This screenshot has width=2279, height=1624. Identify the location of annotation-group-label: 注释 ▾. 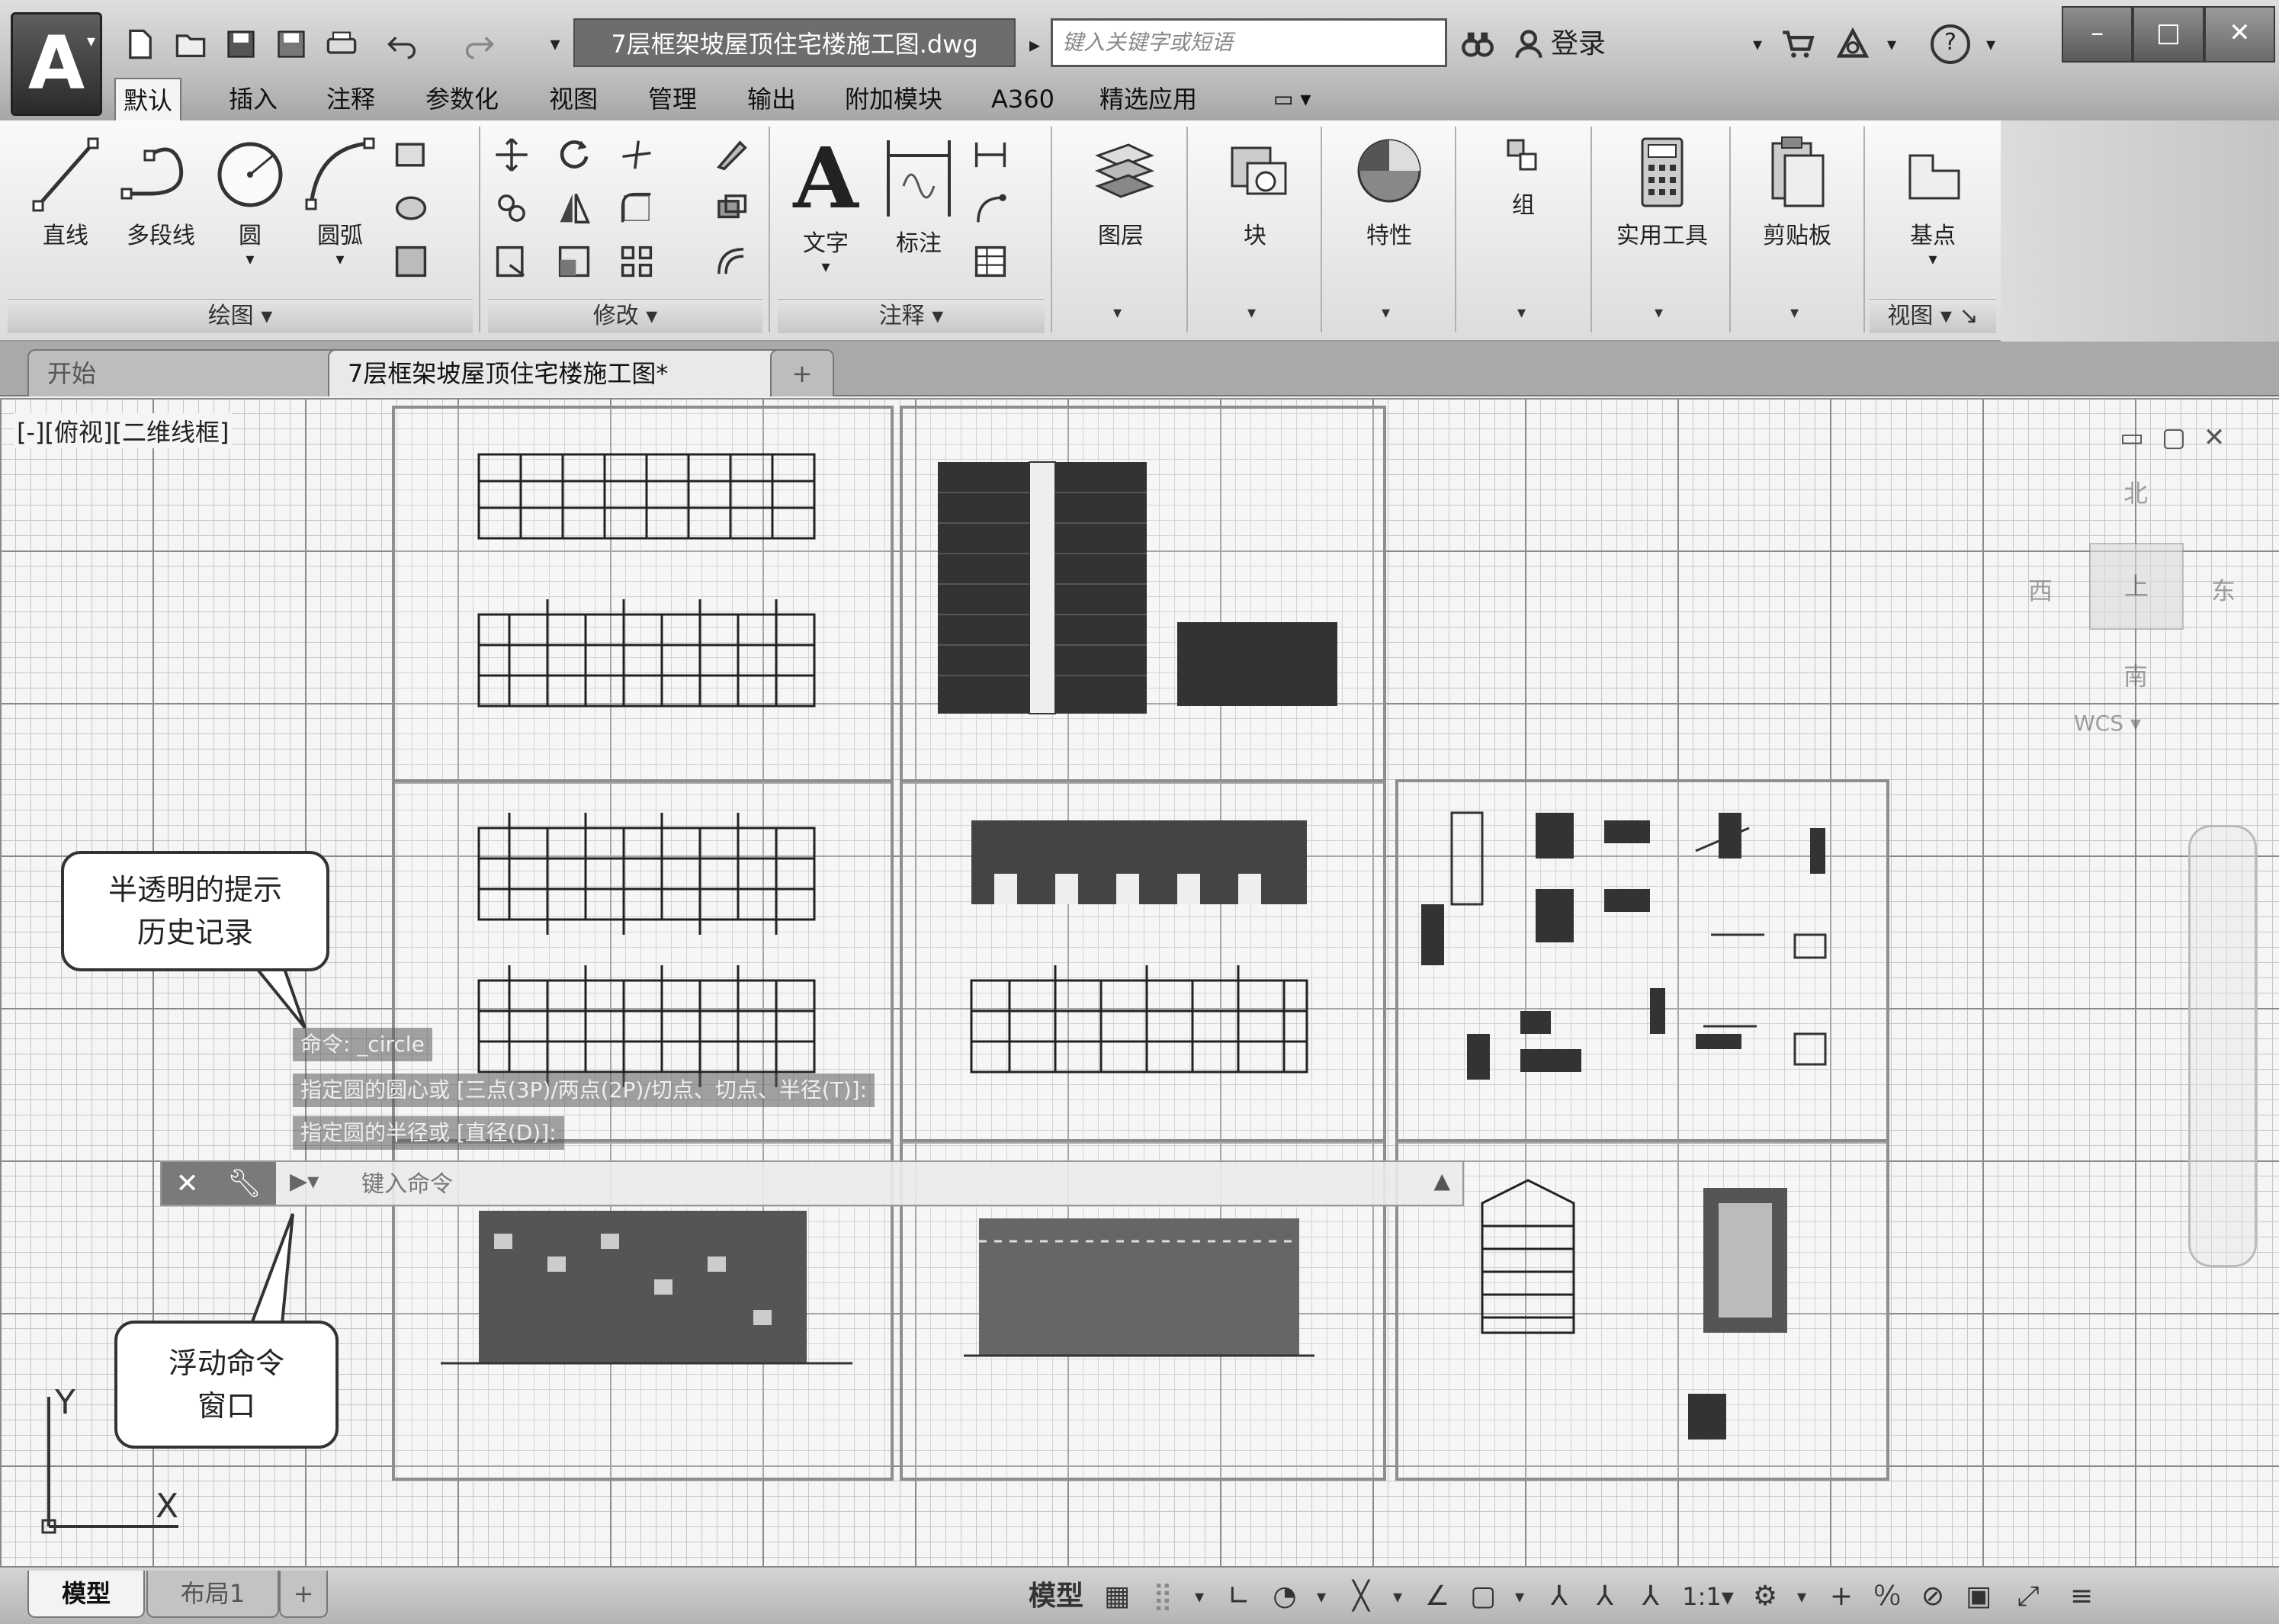
(911, 316).